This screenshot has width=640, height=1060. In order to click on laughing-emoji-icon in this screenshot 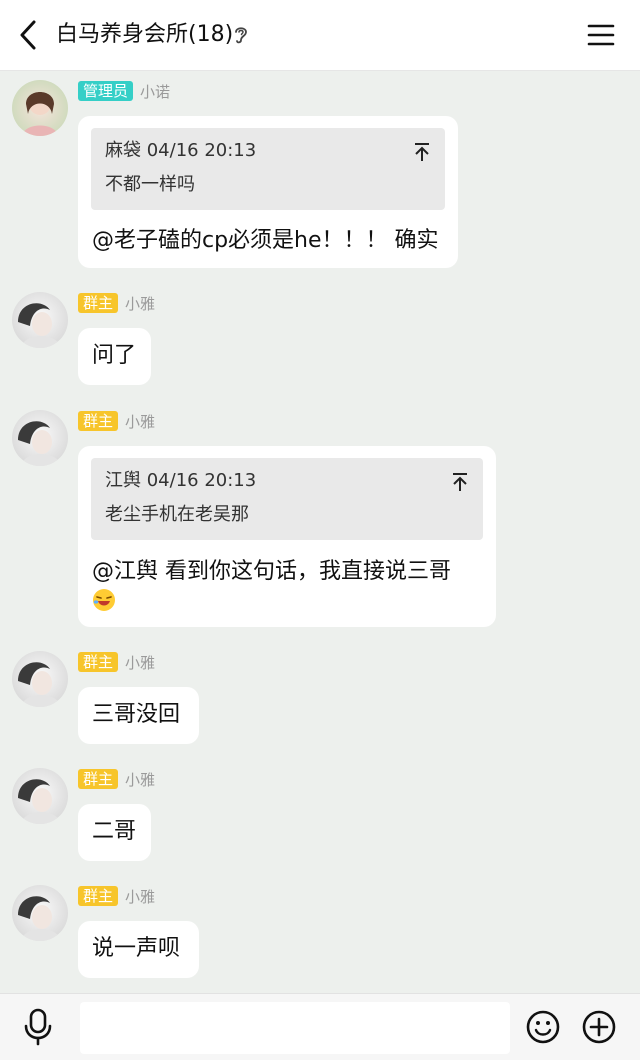, I will do `click(104, 600)`.